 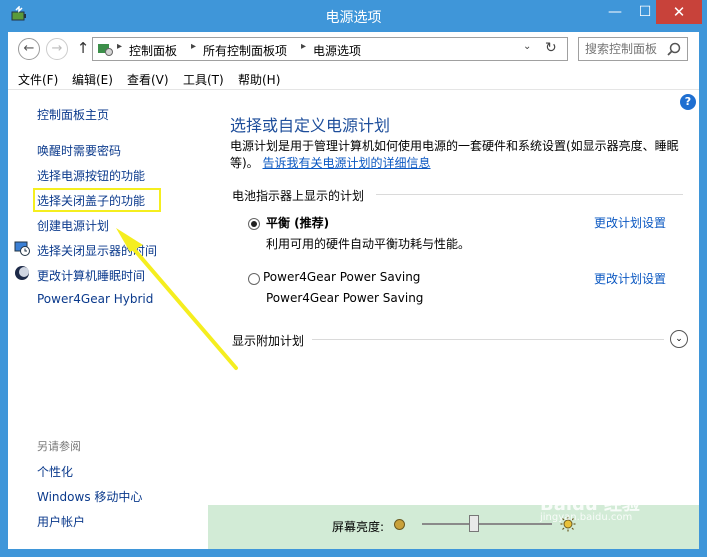 What do you see at coordinates (341, 277) in the screenshot?
I see `plan-name-power-saving: Power4Gear Power Saving` at bounding box center [341, 277].